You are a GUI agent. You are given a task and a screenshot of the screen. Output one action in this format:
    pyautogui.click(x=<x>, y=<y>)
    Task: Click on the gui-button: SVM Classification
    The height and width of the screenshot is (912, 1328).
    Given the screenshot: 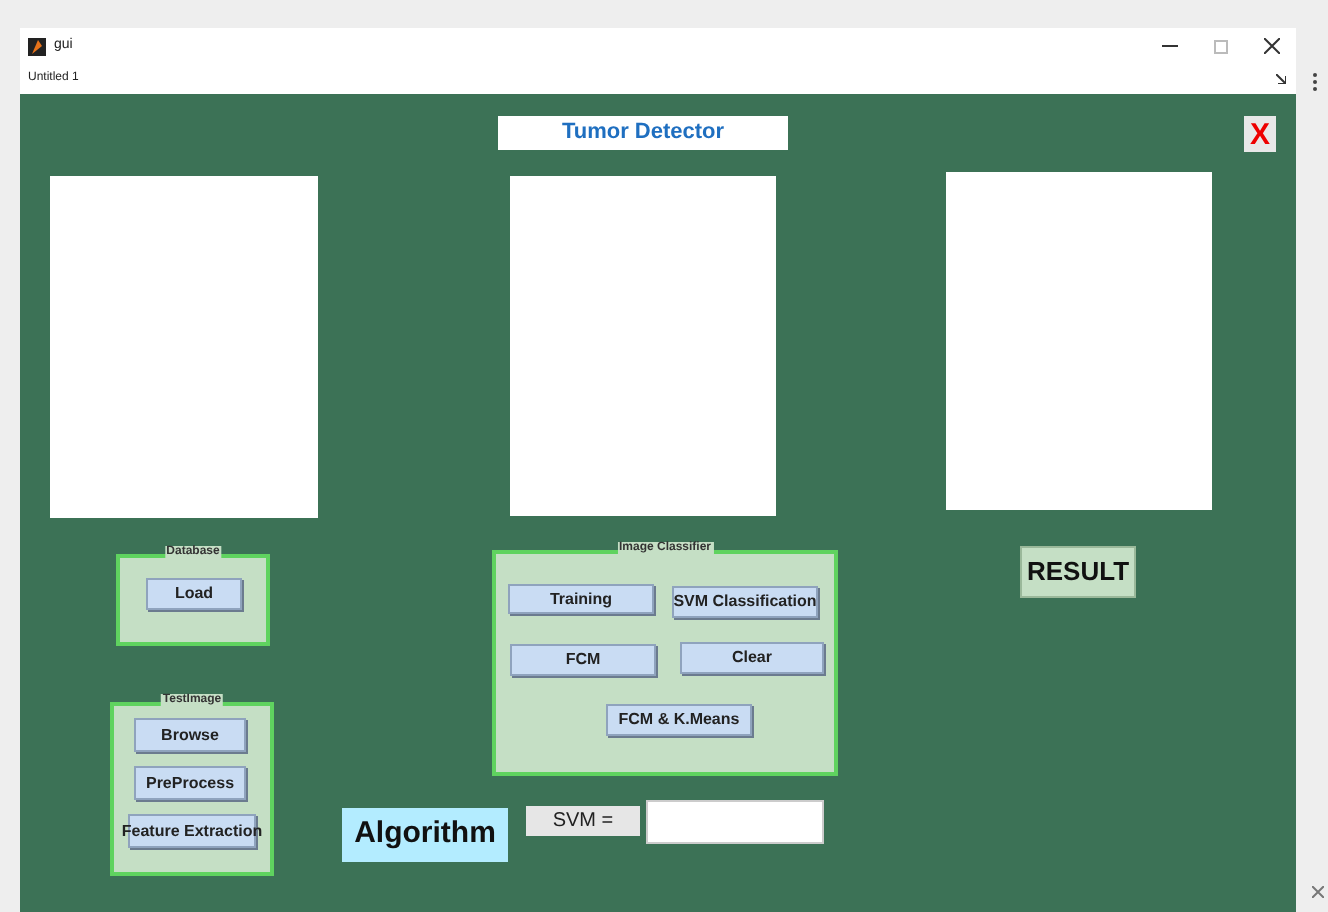 What is the action you would take?
    pyautogui.click(x=745, y=602)
    